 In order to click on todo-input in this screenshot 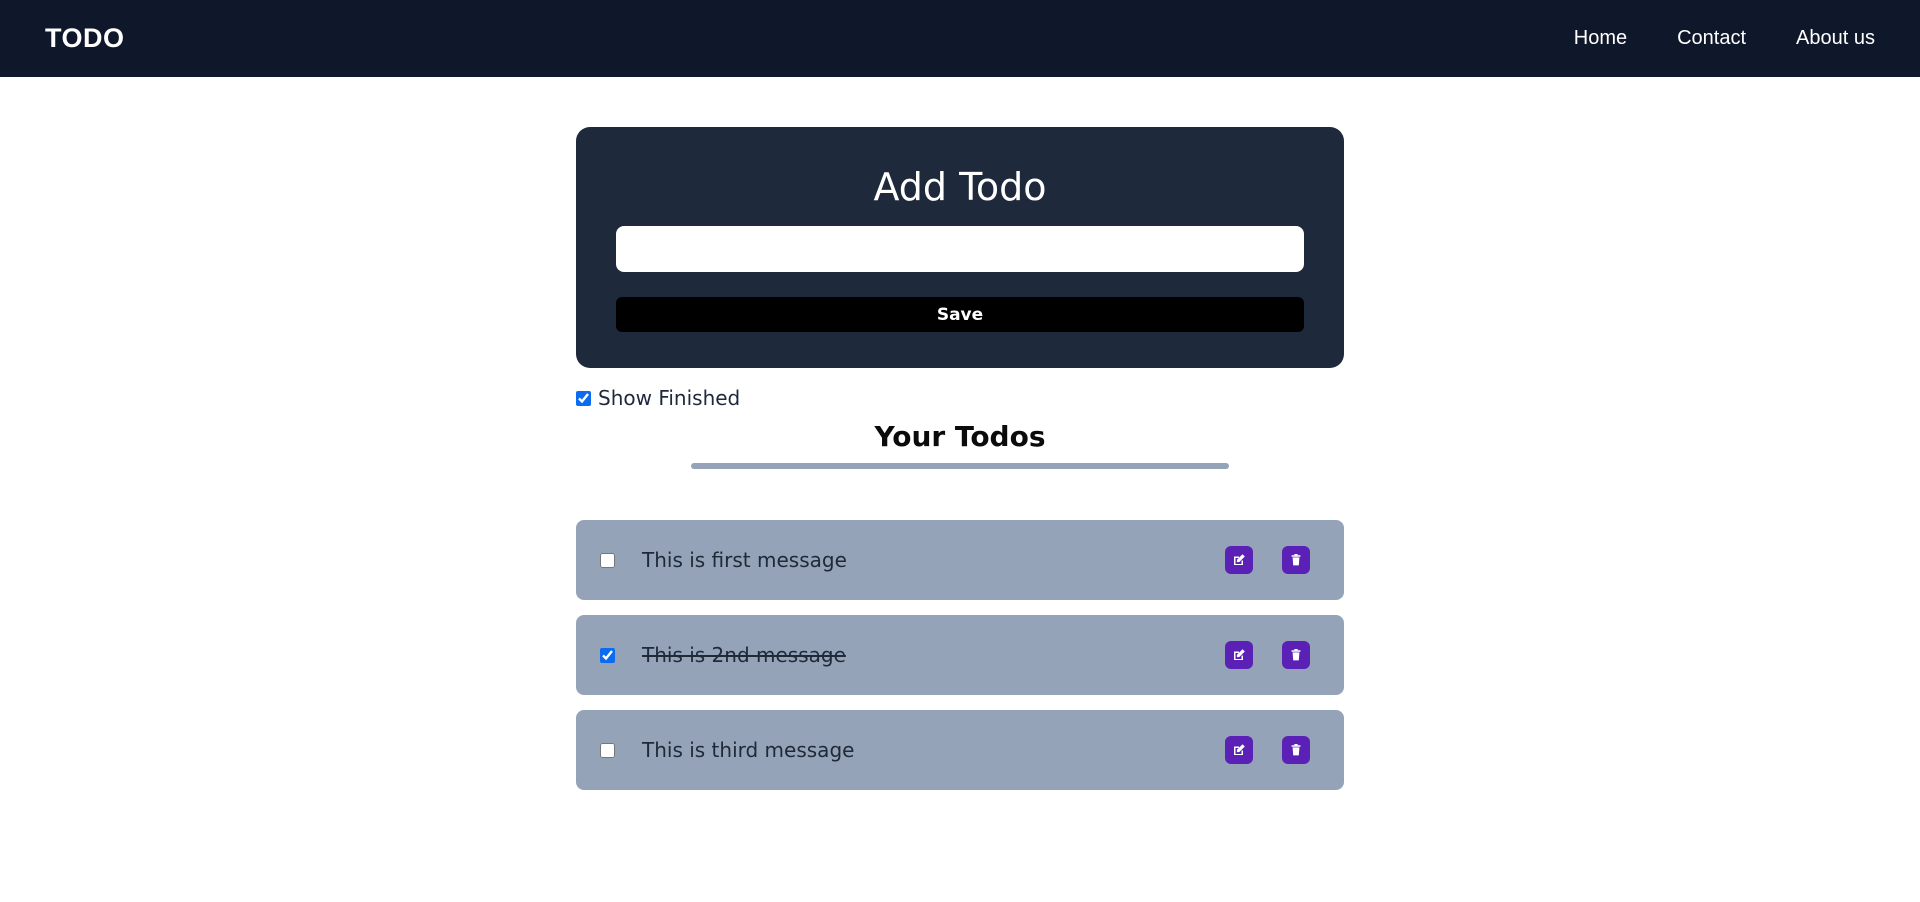, I will do `click(960, 249)`.